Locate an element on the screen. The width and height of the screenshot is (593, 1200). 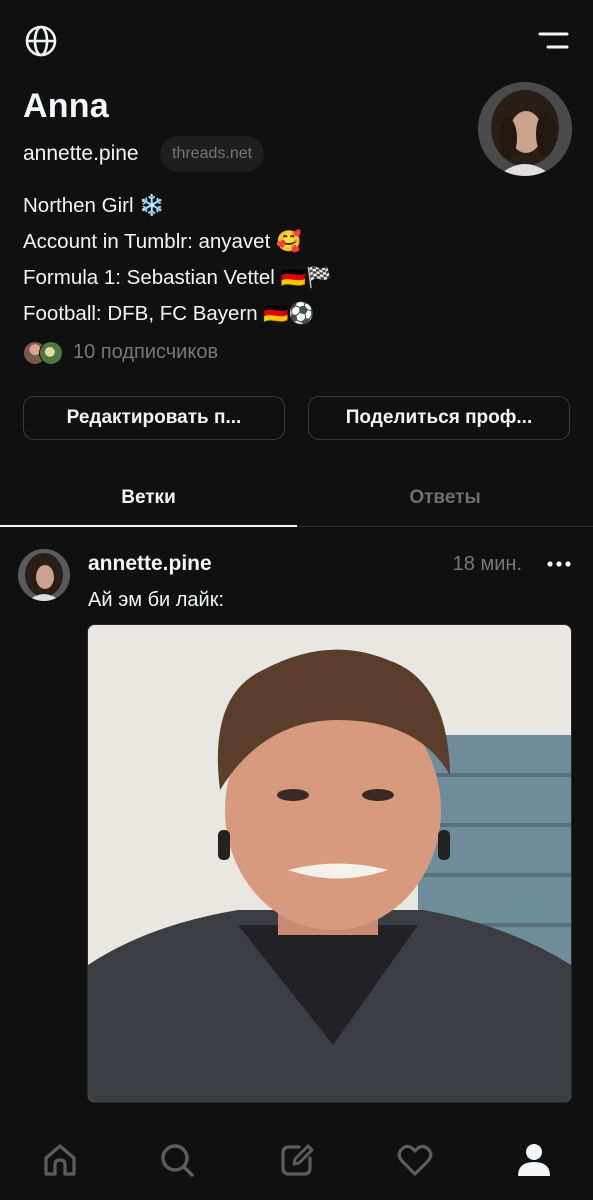
more-options-icon is located at coordinates (559, 564).